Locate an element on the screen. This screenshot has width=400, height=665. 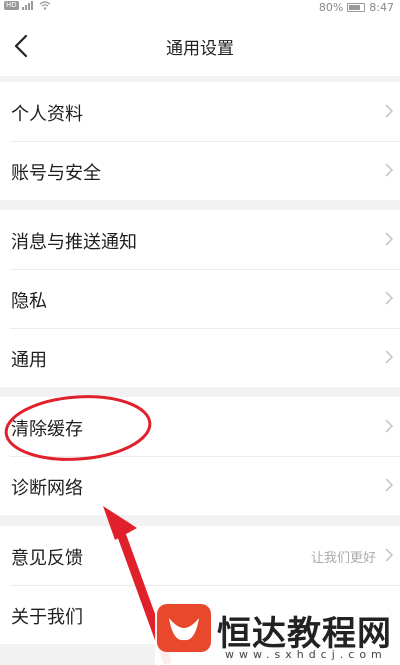
row-feedback: 意见反馈 让我们更好 is located at coordinates (200, 555).